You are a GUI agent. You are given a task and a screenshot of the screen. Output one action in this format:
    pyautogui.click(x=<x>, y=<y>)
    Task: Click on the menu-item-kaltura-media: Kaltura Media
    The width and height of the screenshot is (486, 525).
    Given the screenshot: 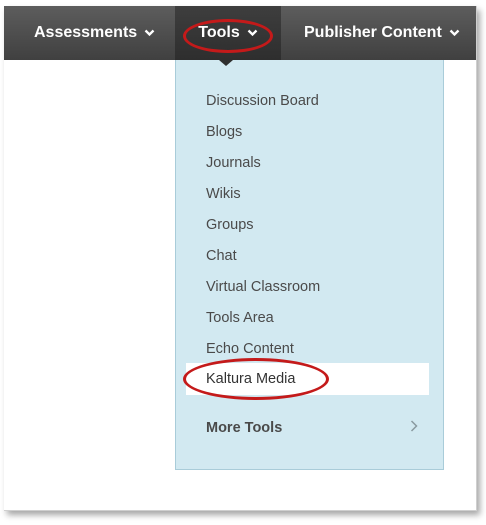 What is the action you would take?
    pyautogui.click(x=307, y=379)
    